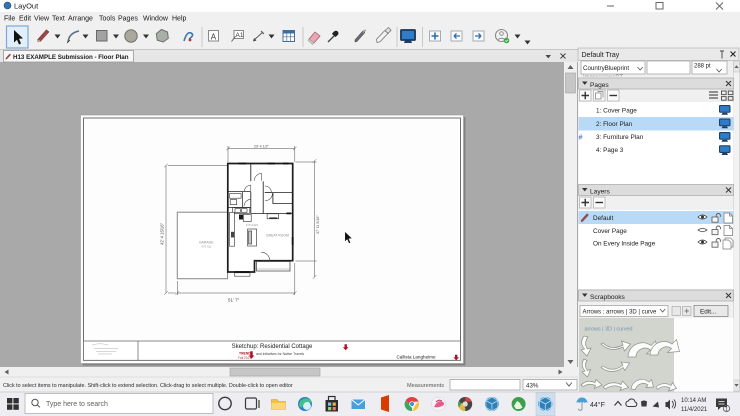 This screenshot has height=416, width=740. I want to click on svg-text: GREAT ROOM, so click(277, 236).